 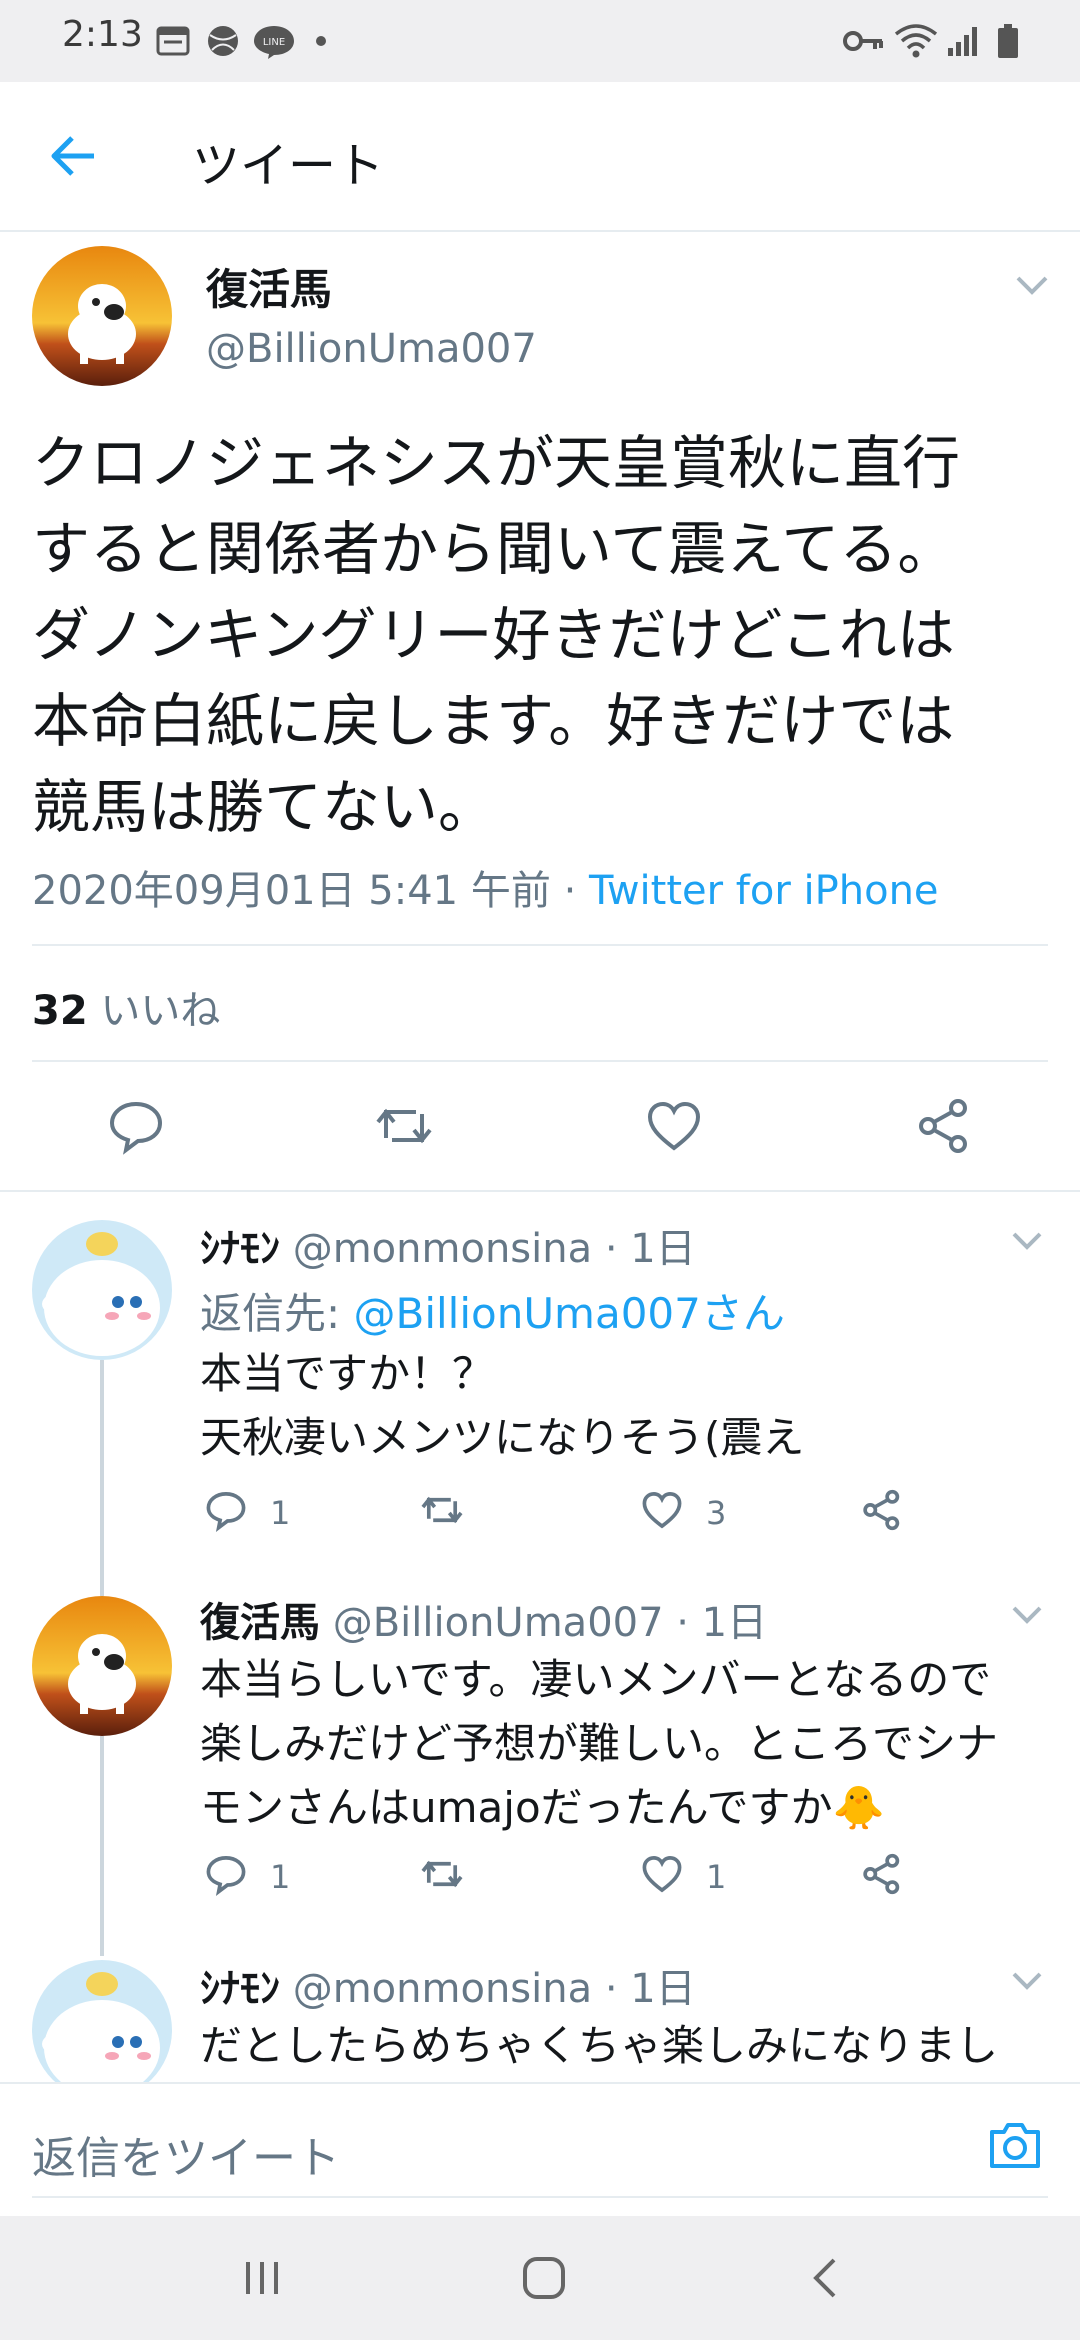 I want to click on reply-to-label: 返信先:, so click(x=277, y=1313).